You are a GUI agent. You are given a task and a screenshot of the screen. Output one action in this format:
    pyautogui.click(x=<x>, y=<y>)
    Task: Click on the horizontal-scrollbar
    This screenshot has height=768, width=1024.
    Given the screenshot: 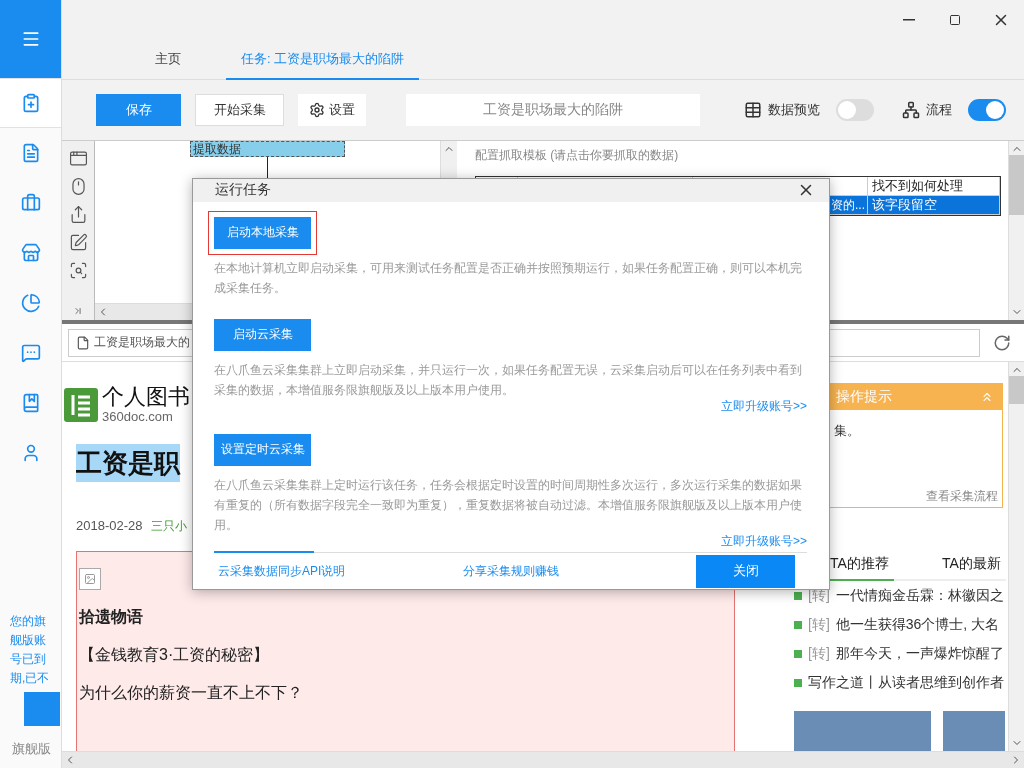 What is the action you would take?
    pyautogui.click(x=543, y=759)
    